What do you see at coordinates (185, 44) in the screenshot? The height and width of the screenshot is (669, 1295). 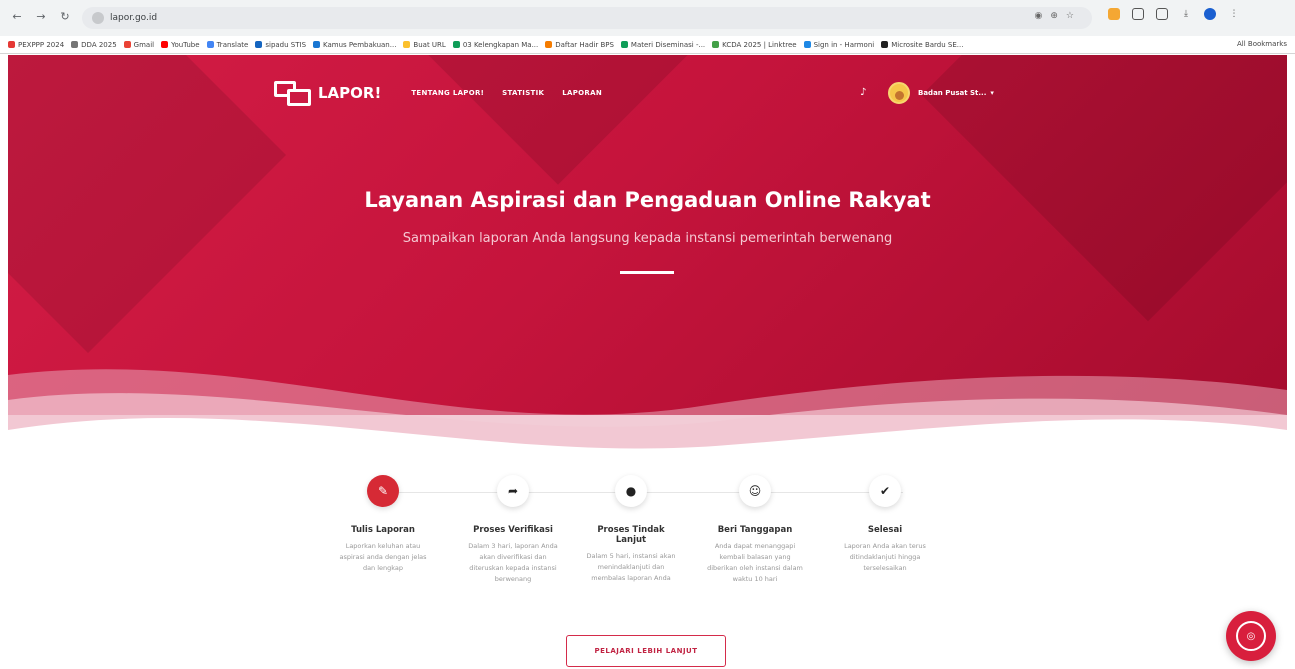 I see `bookmark-label: YouTube` at bounding box center [185, 44].